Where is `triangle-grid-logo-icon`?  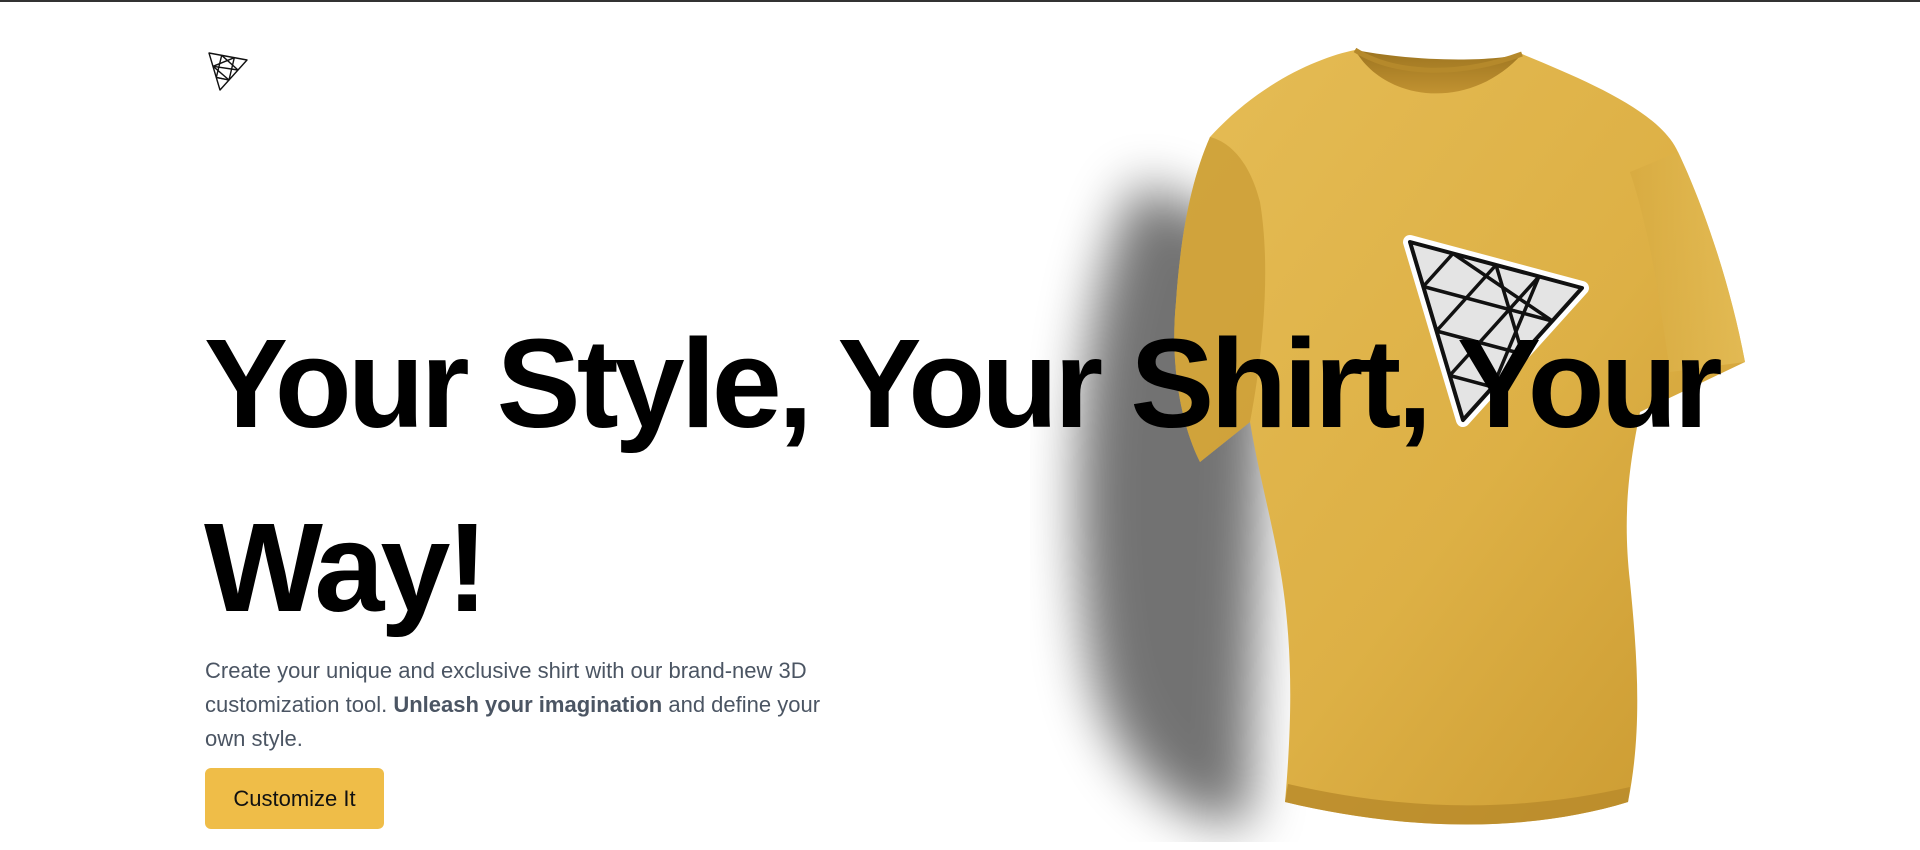
triangle-grid-logo-icon is located at coordinates (228, 72).